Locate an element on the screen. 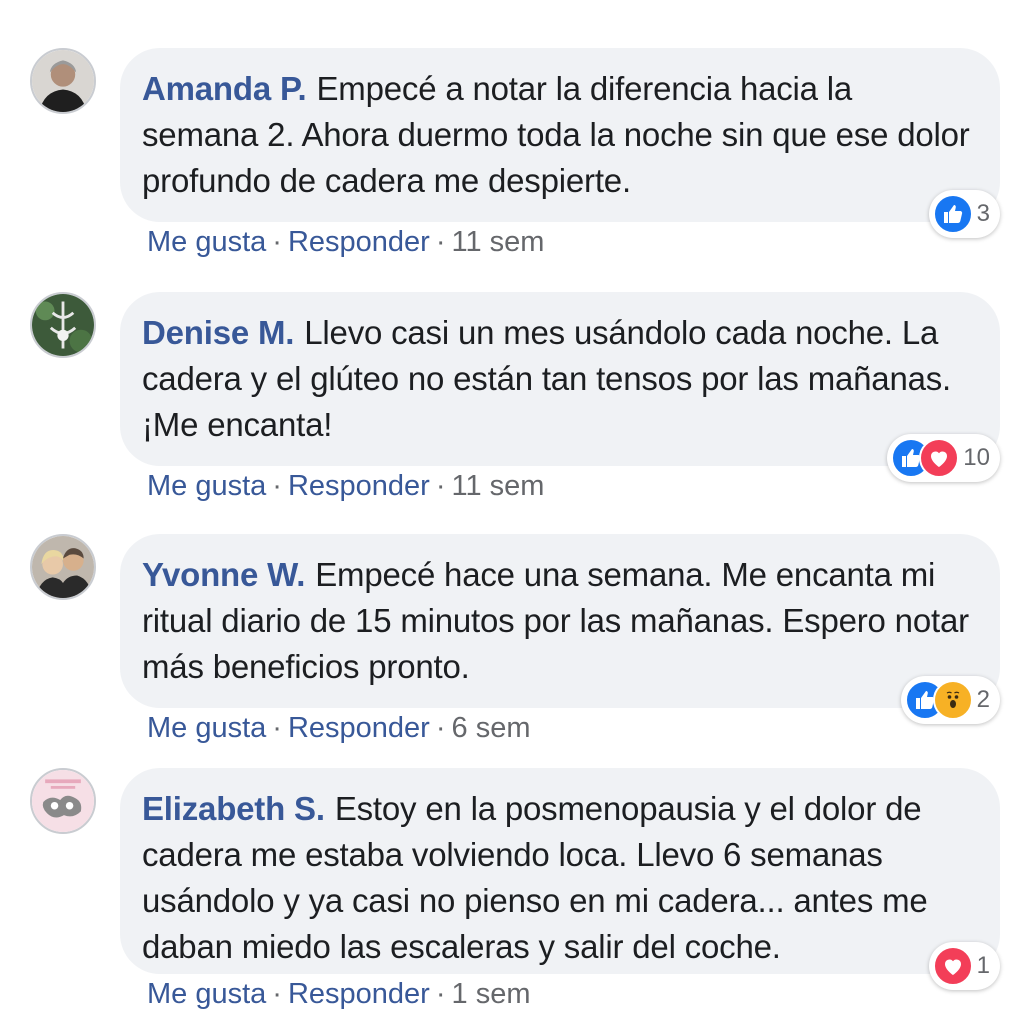 The width and height of the screenshot is (1024, 1024). reaction-summary: 10 is located at coordinates (943, 458).